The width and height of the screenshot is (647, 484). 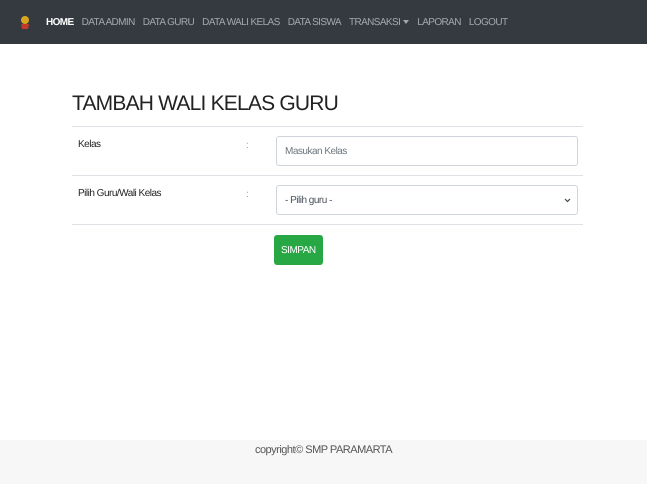 What do you see at coordinates (120, 193) in the screenshot?
I see `field-label: Pilih Guru/Wali Kelas` at bounding box center [120, 193].